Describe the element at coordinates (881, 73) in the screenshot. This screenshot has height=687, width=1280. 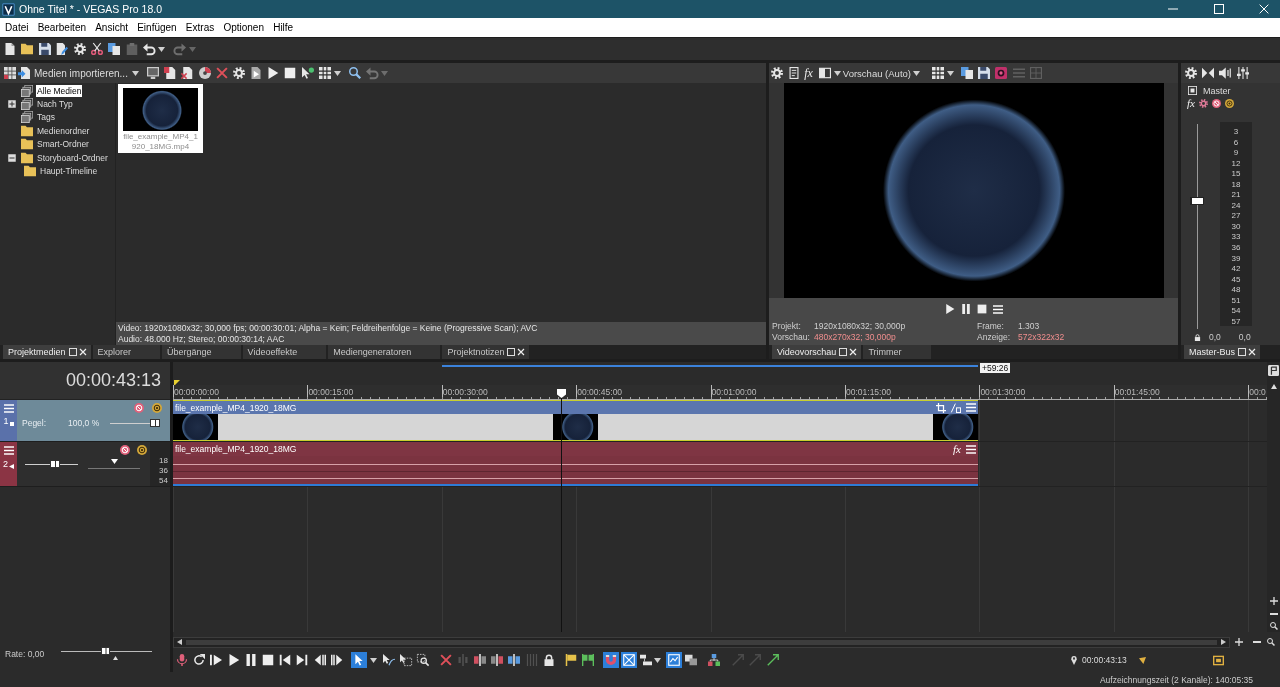
I see `preview-quality-dropdown: Vorschau (Auto)` at that location.